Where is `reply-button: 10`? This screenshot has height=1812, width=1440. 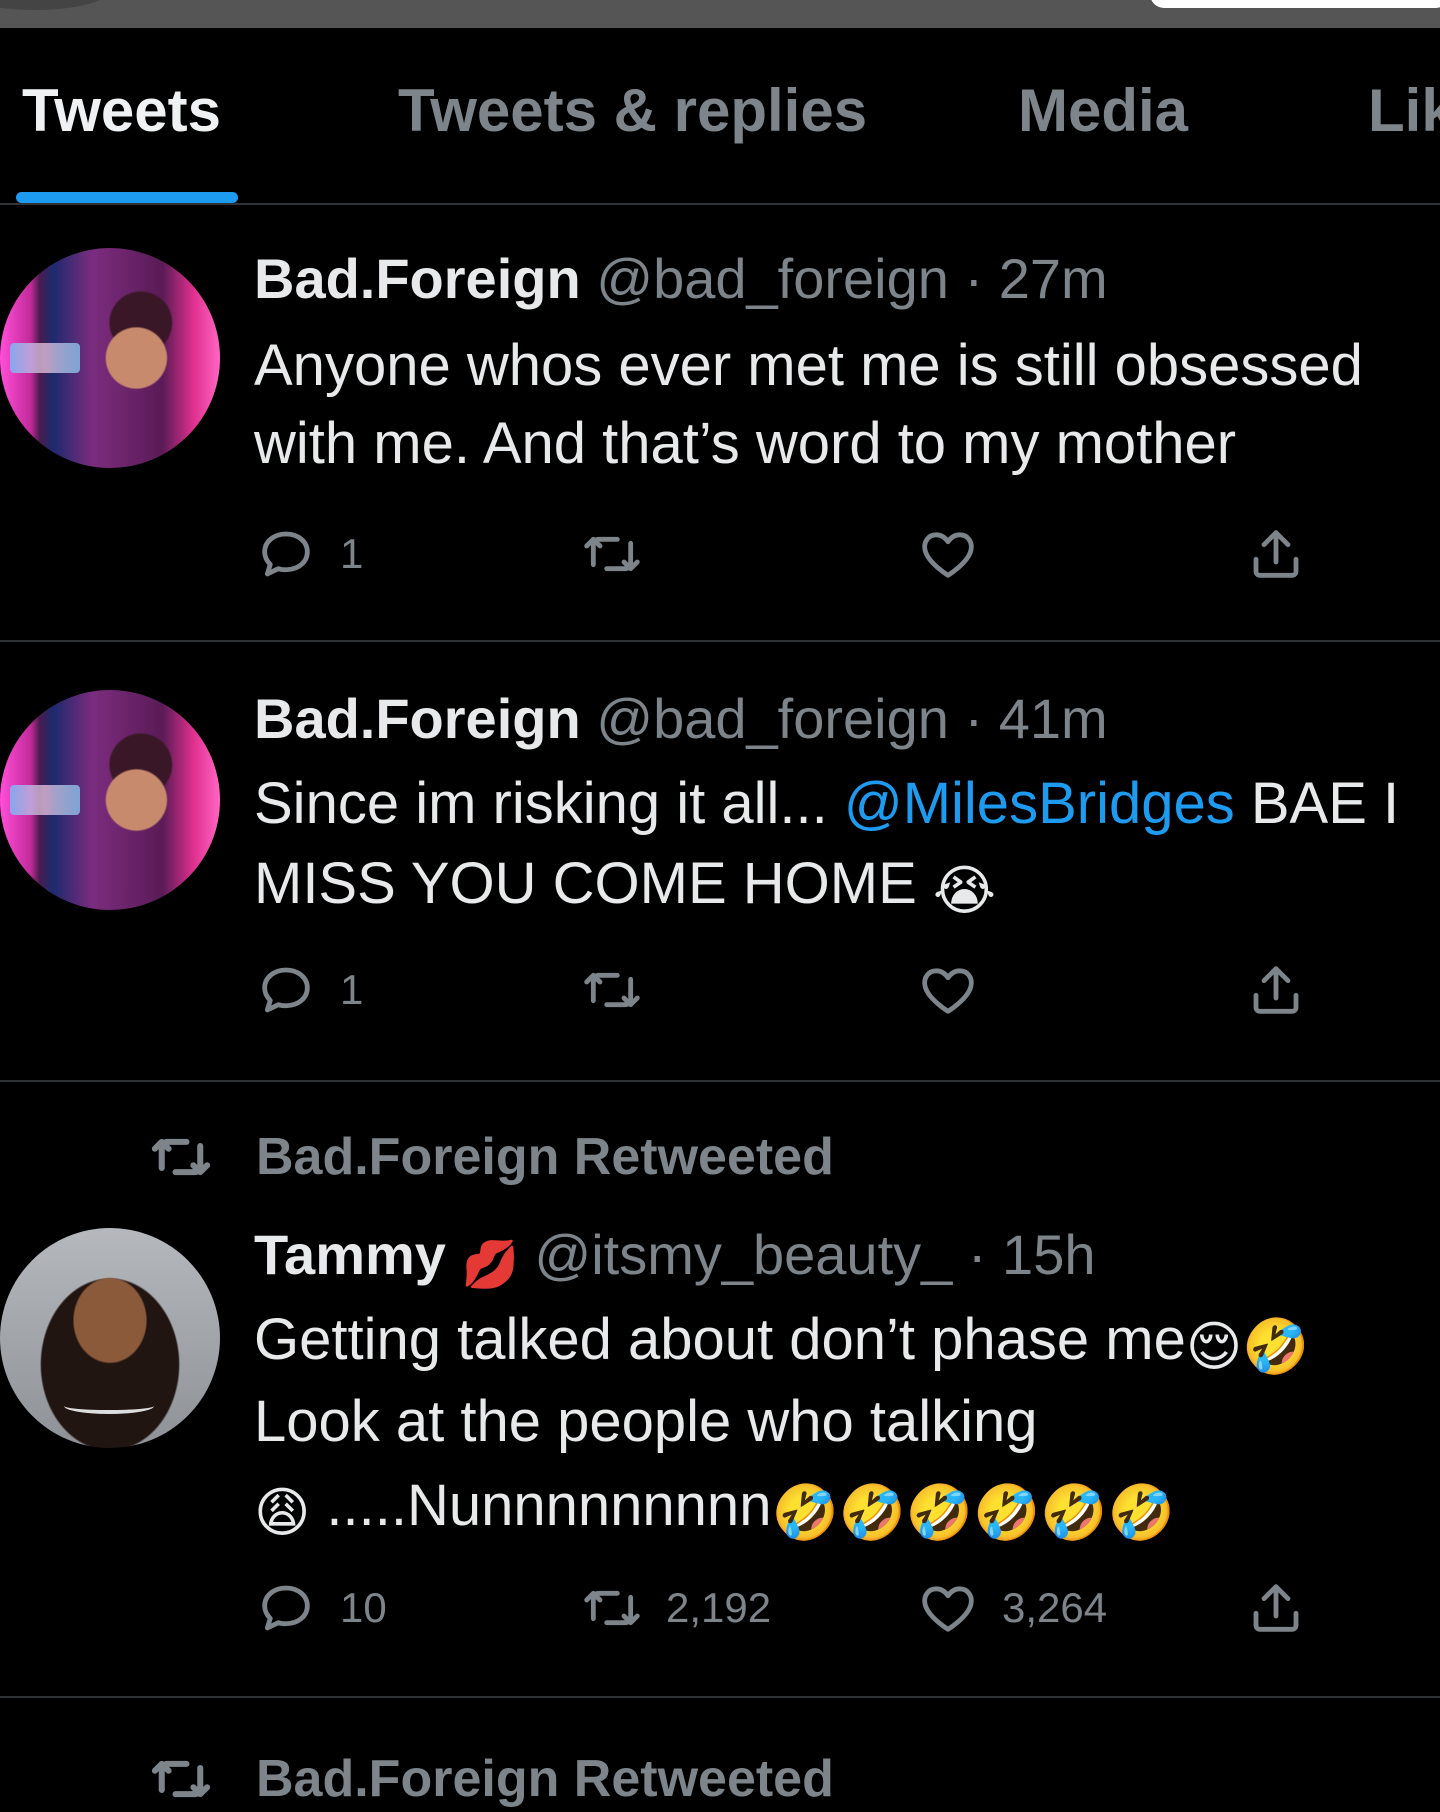
reply-button: 10 is located at coordinates (320, 1608).